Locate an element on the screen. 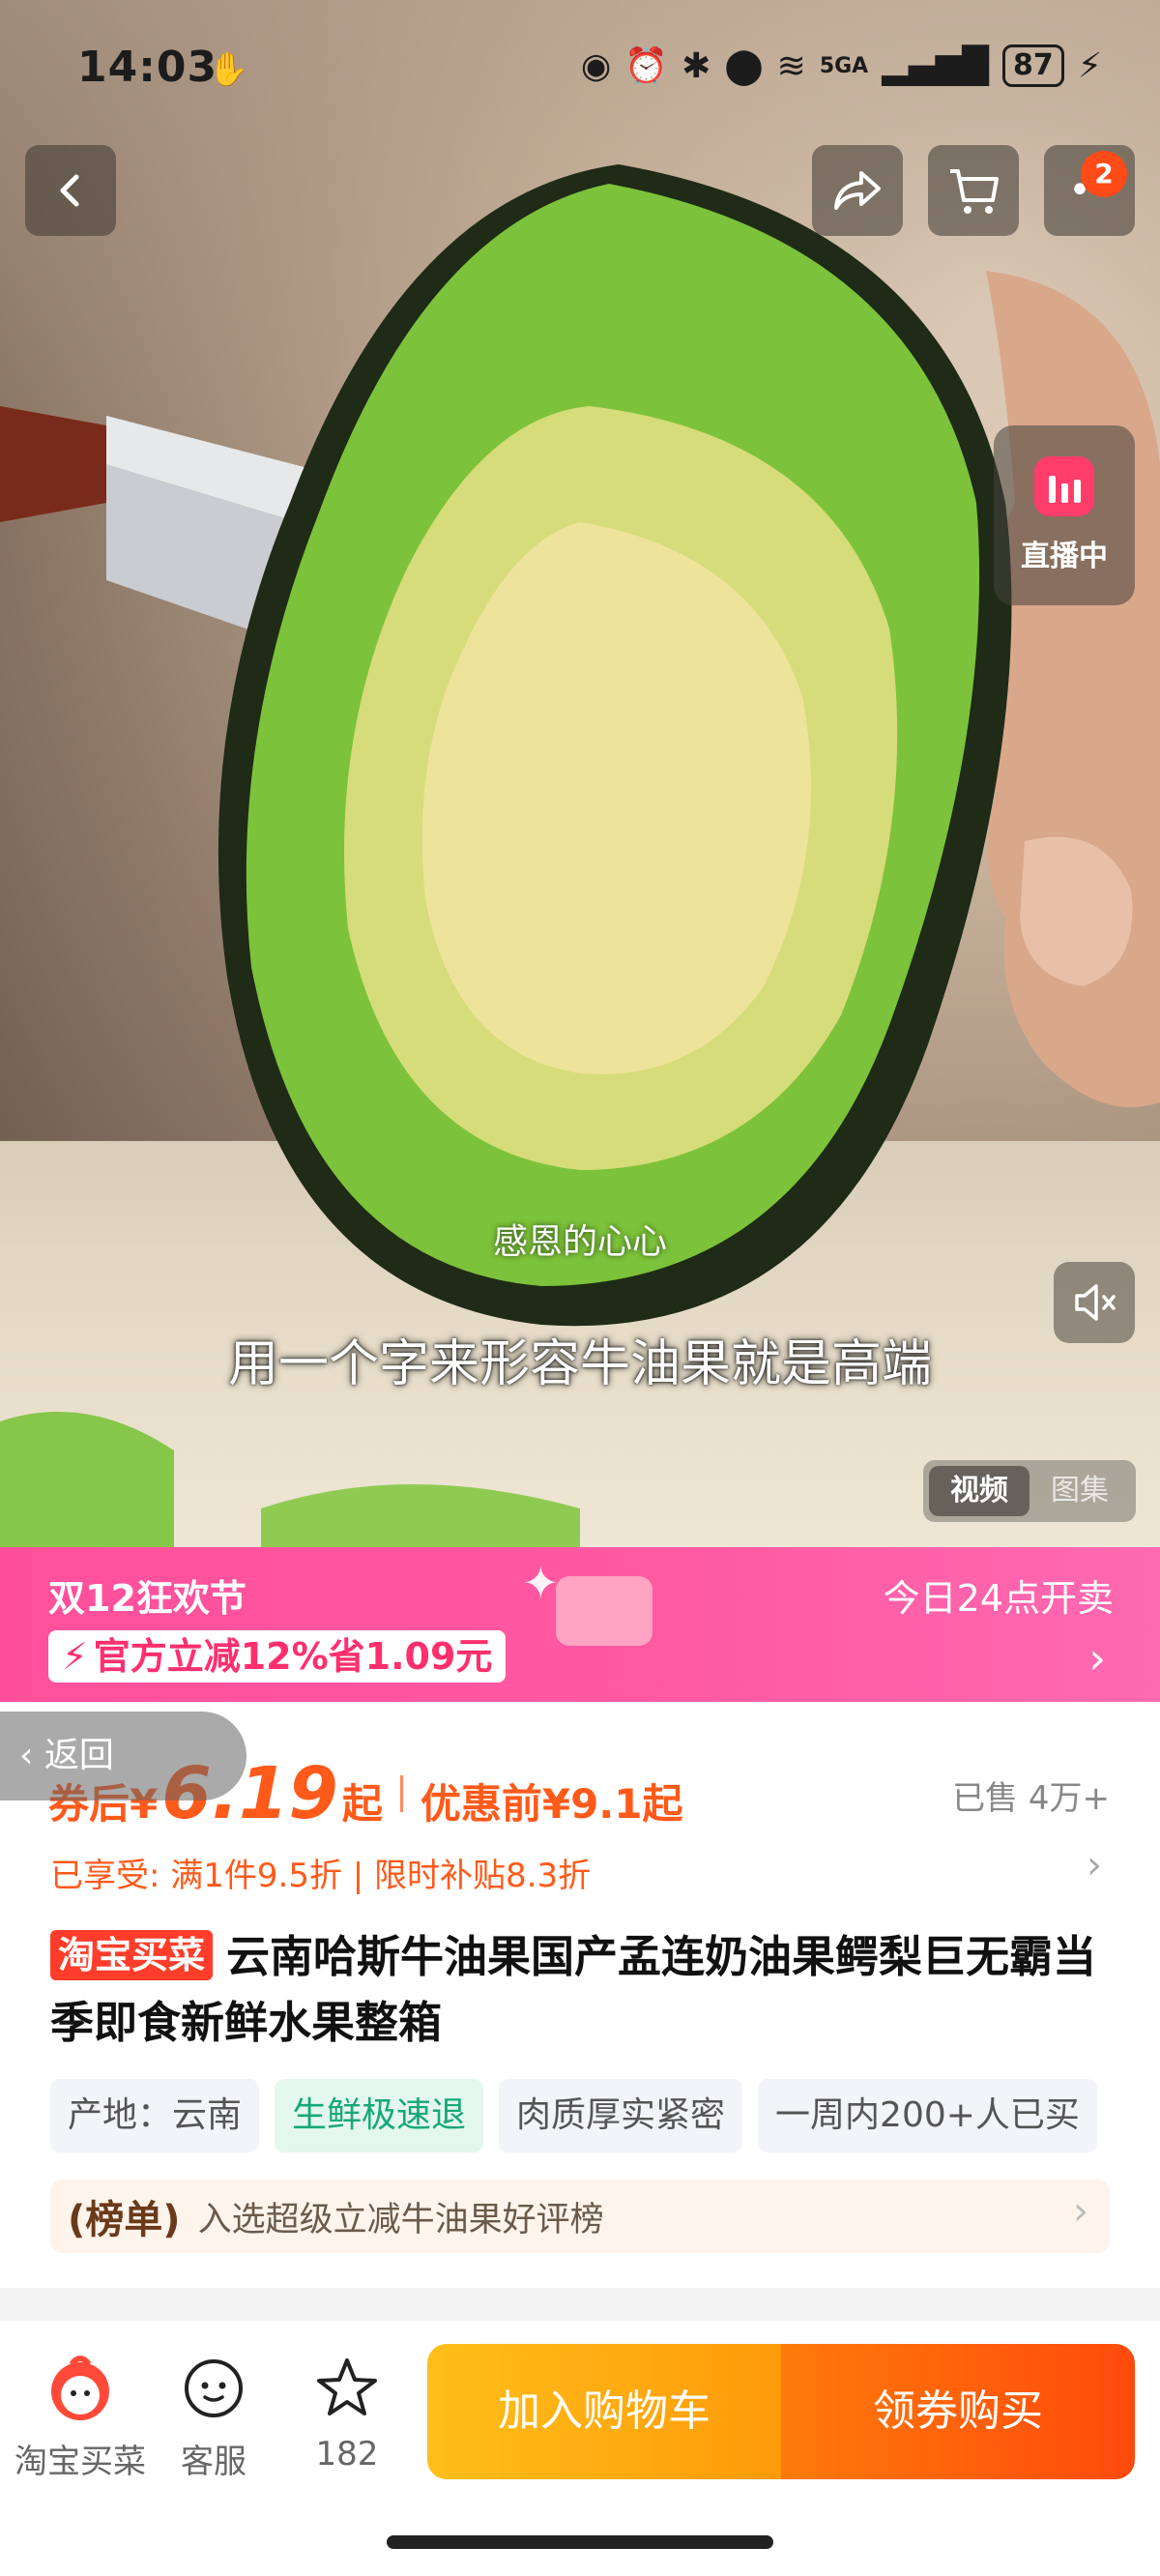  feature-chips: 产地：云南 生鲜极速退 肉质厚实紧密 一周内200+人已买 is located at coordinates (582, 2117).